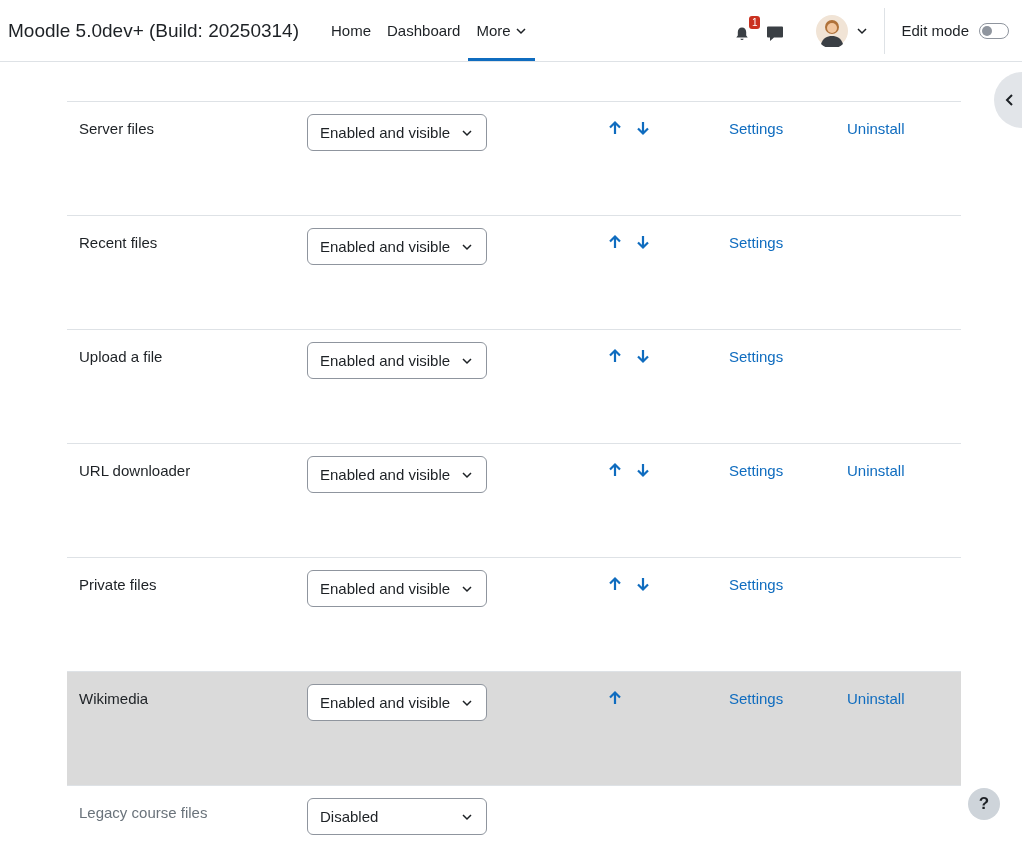 This screenshot has height=852, width=1022. I want to click on notifications-button: 1, so click(744, 30).